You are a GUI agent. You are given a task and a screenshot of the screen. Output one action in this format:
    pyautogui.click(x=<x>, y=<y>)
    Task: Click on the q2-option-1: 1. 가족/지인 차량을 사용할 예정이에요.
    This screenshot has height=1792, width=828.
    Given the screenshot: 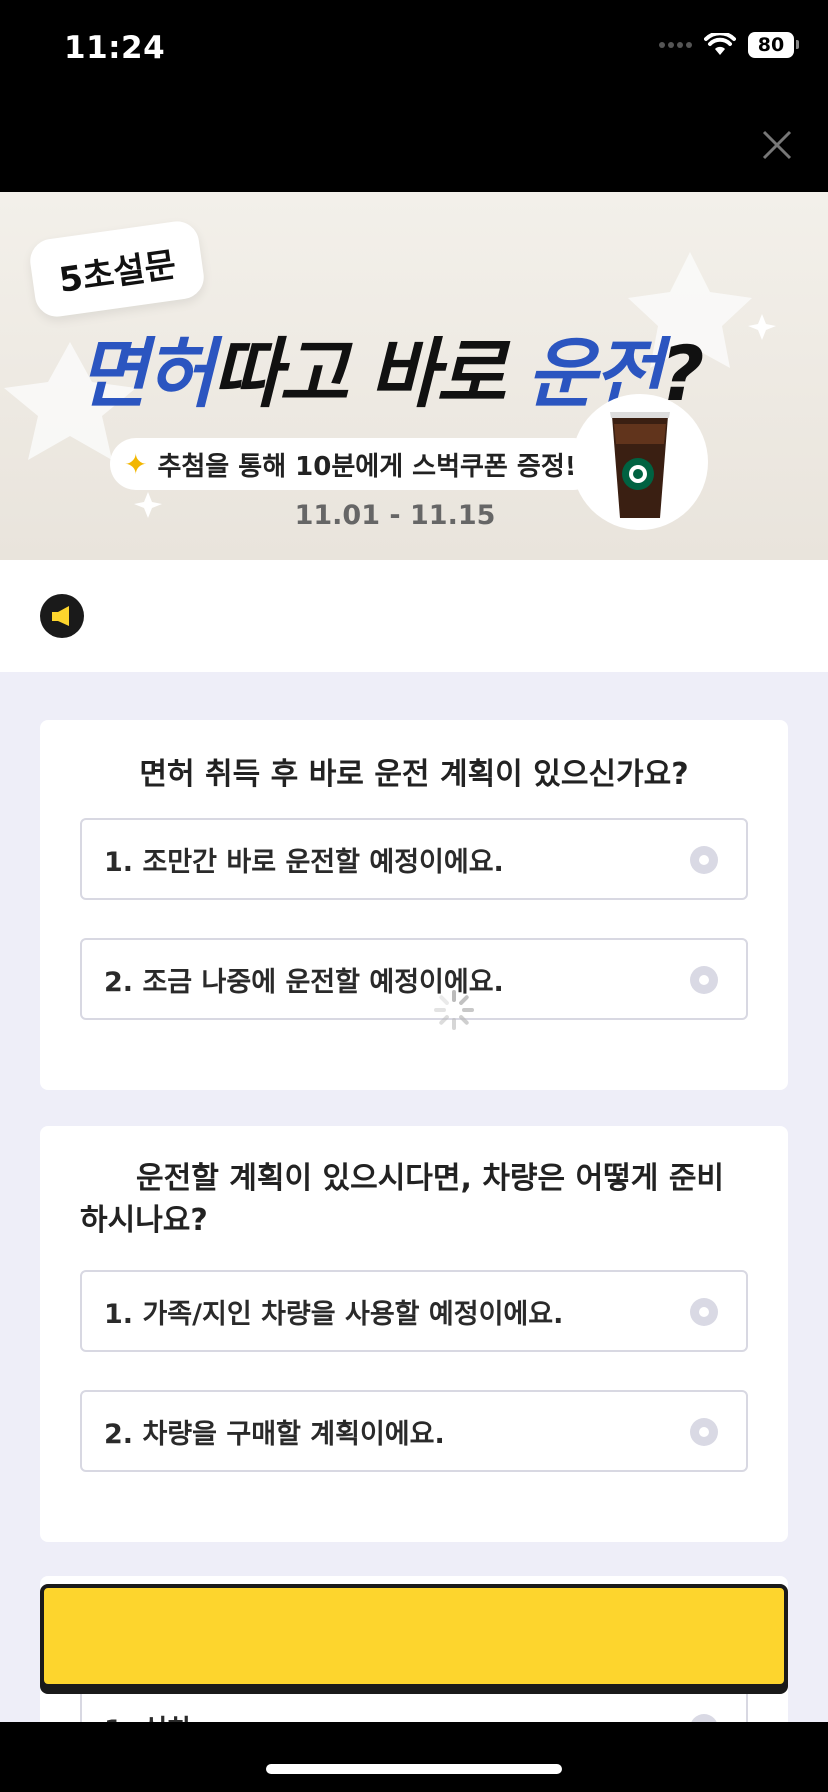 What is the action you would take?
    pyautogui.click(x=414, y=1311)
    